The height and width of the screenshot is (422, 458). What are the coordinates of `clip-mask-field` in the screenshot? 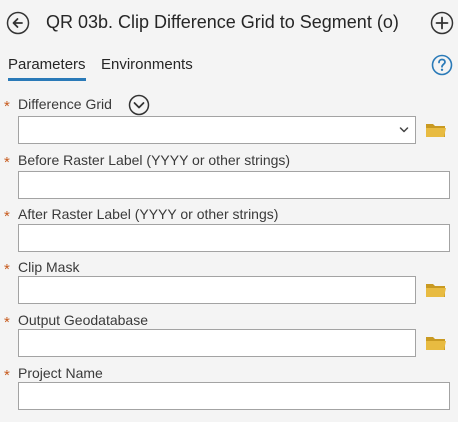 It's located at (217, 290).